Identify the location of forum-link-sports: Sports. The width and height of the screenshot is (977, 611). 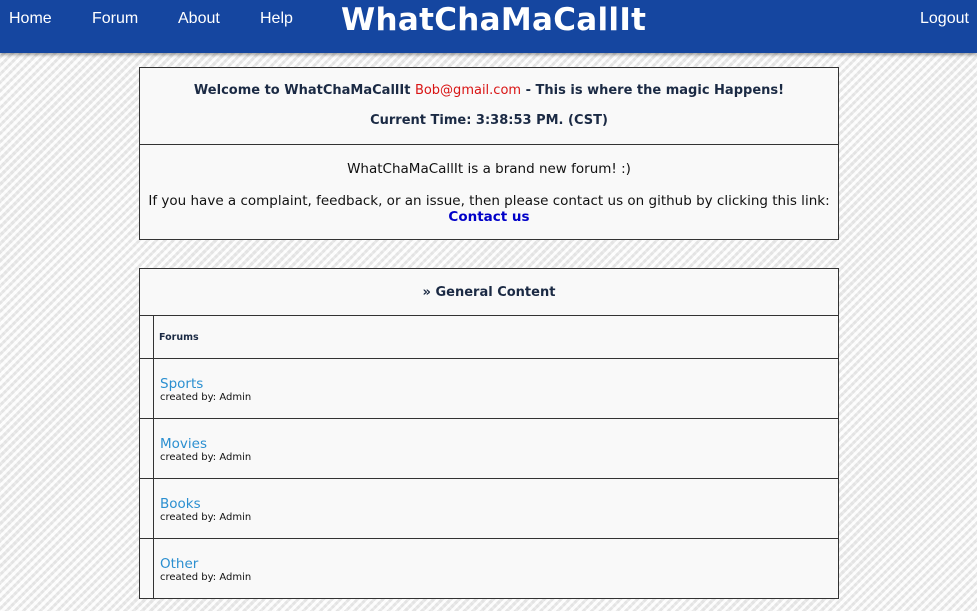
(181, 384).